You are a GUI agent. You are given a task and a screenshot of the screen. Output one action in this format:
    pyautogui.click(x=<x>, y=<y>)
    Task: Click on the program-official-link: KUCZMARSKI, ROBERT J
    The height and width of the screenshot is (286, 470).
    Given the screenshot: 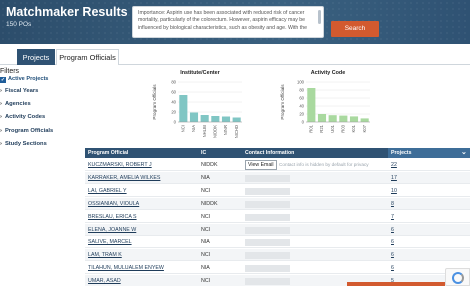 What is the action you would take?
    pyautogui.click(x=120, y=165)
    